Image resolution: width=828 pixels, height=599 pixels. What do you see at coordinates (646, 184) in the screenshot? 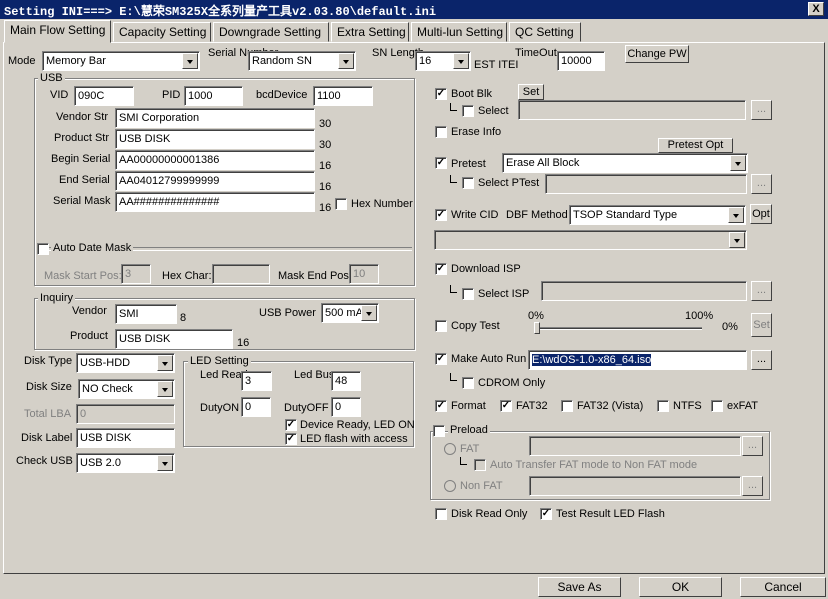
I see `ptest-path-input` at bounding box center [646, 184].